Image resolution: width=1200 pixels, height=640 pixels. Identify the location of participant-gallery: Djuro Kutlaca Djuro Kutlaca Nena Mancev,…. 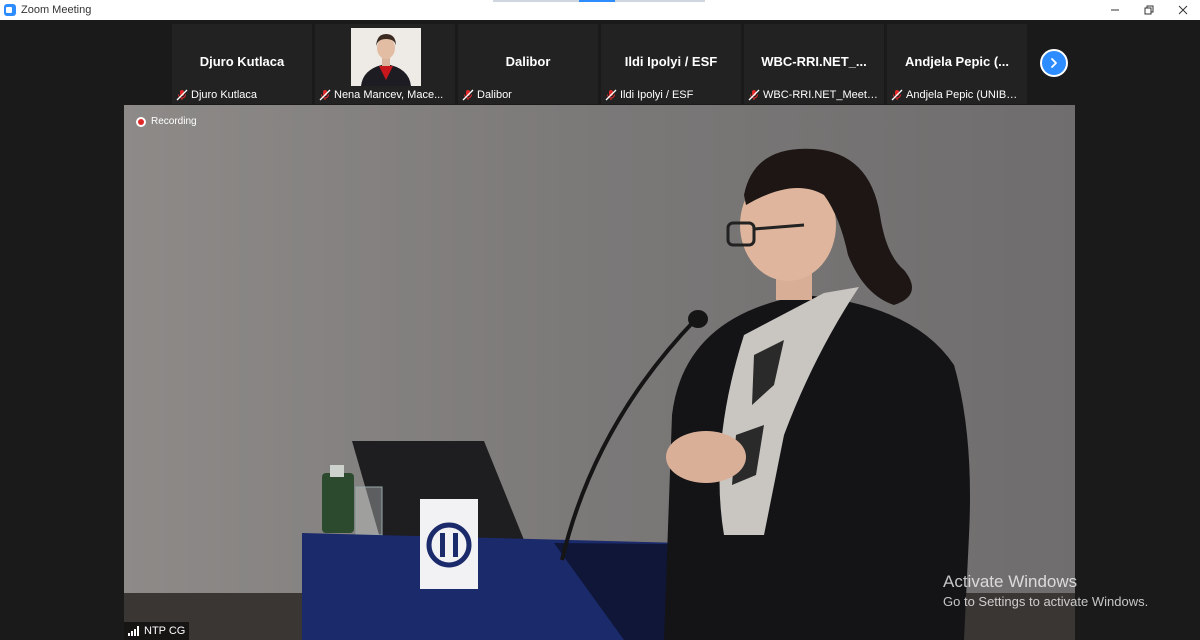
(600, 62).